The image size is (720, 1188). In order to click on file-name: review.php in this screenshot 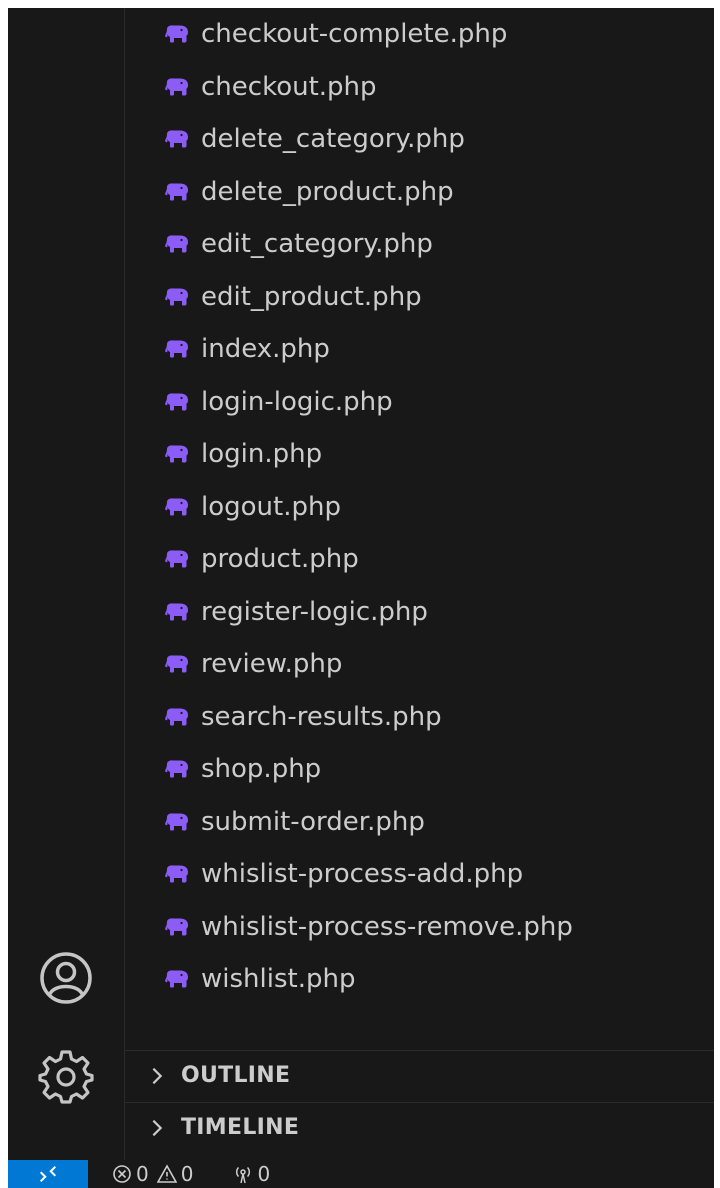, I will do `click(272, 664)`.